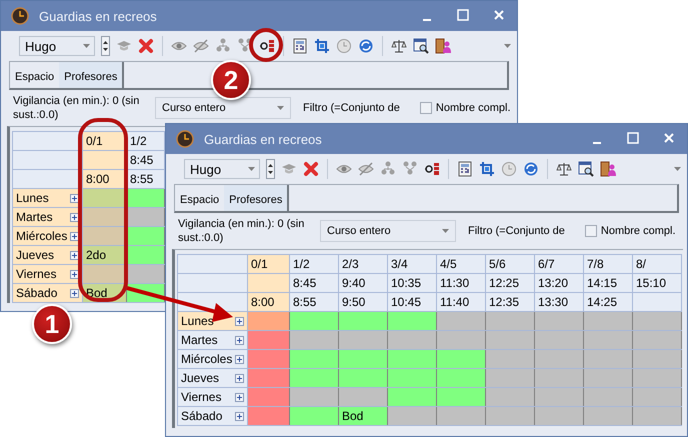 The image size is (688, 437). Describe the element at coordinates (245, 46) in the screenshot. I see `group-icon` at that location.